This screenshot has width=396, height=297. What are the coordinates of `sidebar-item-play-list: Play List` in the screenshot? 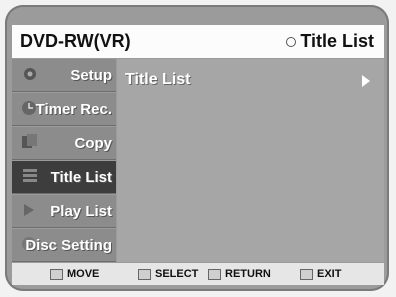 It's located at (64, 211).